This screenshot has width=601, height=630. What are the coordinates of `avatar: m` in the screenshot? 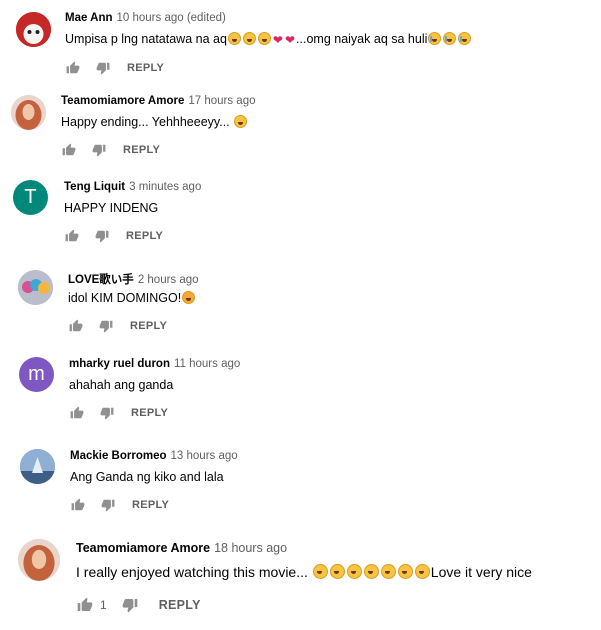 It's located at (36, 374).